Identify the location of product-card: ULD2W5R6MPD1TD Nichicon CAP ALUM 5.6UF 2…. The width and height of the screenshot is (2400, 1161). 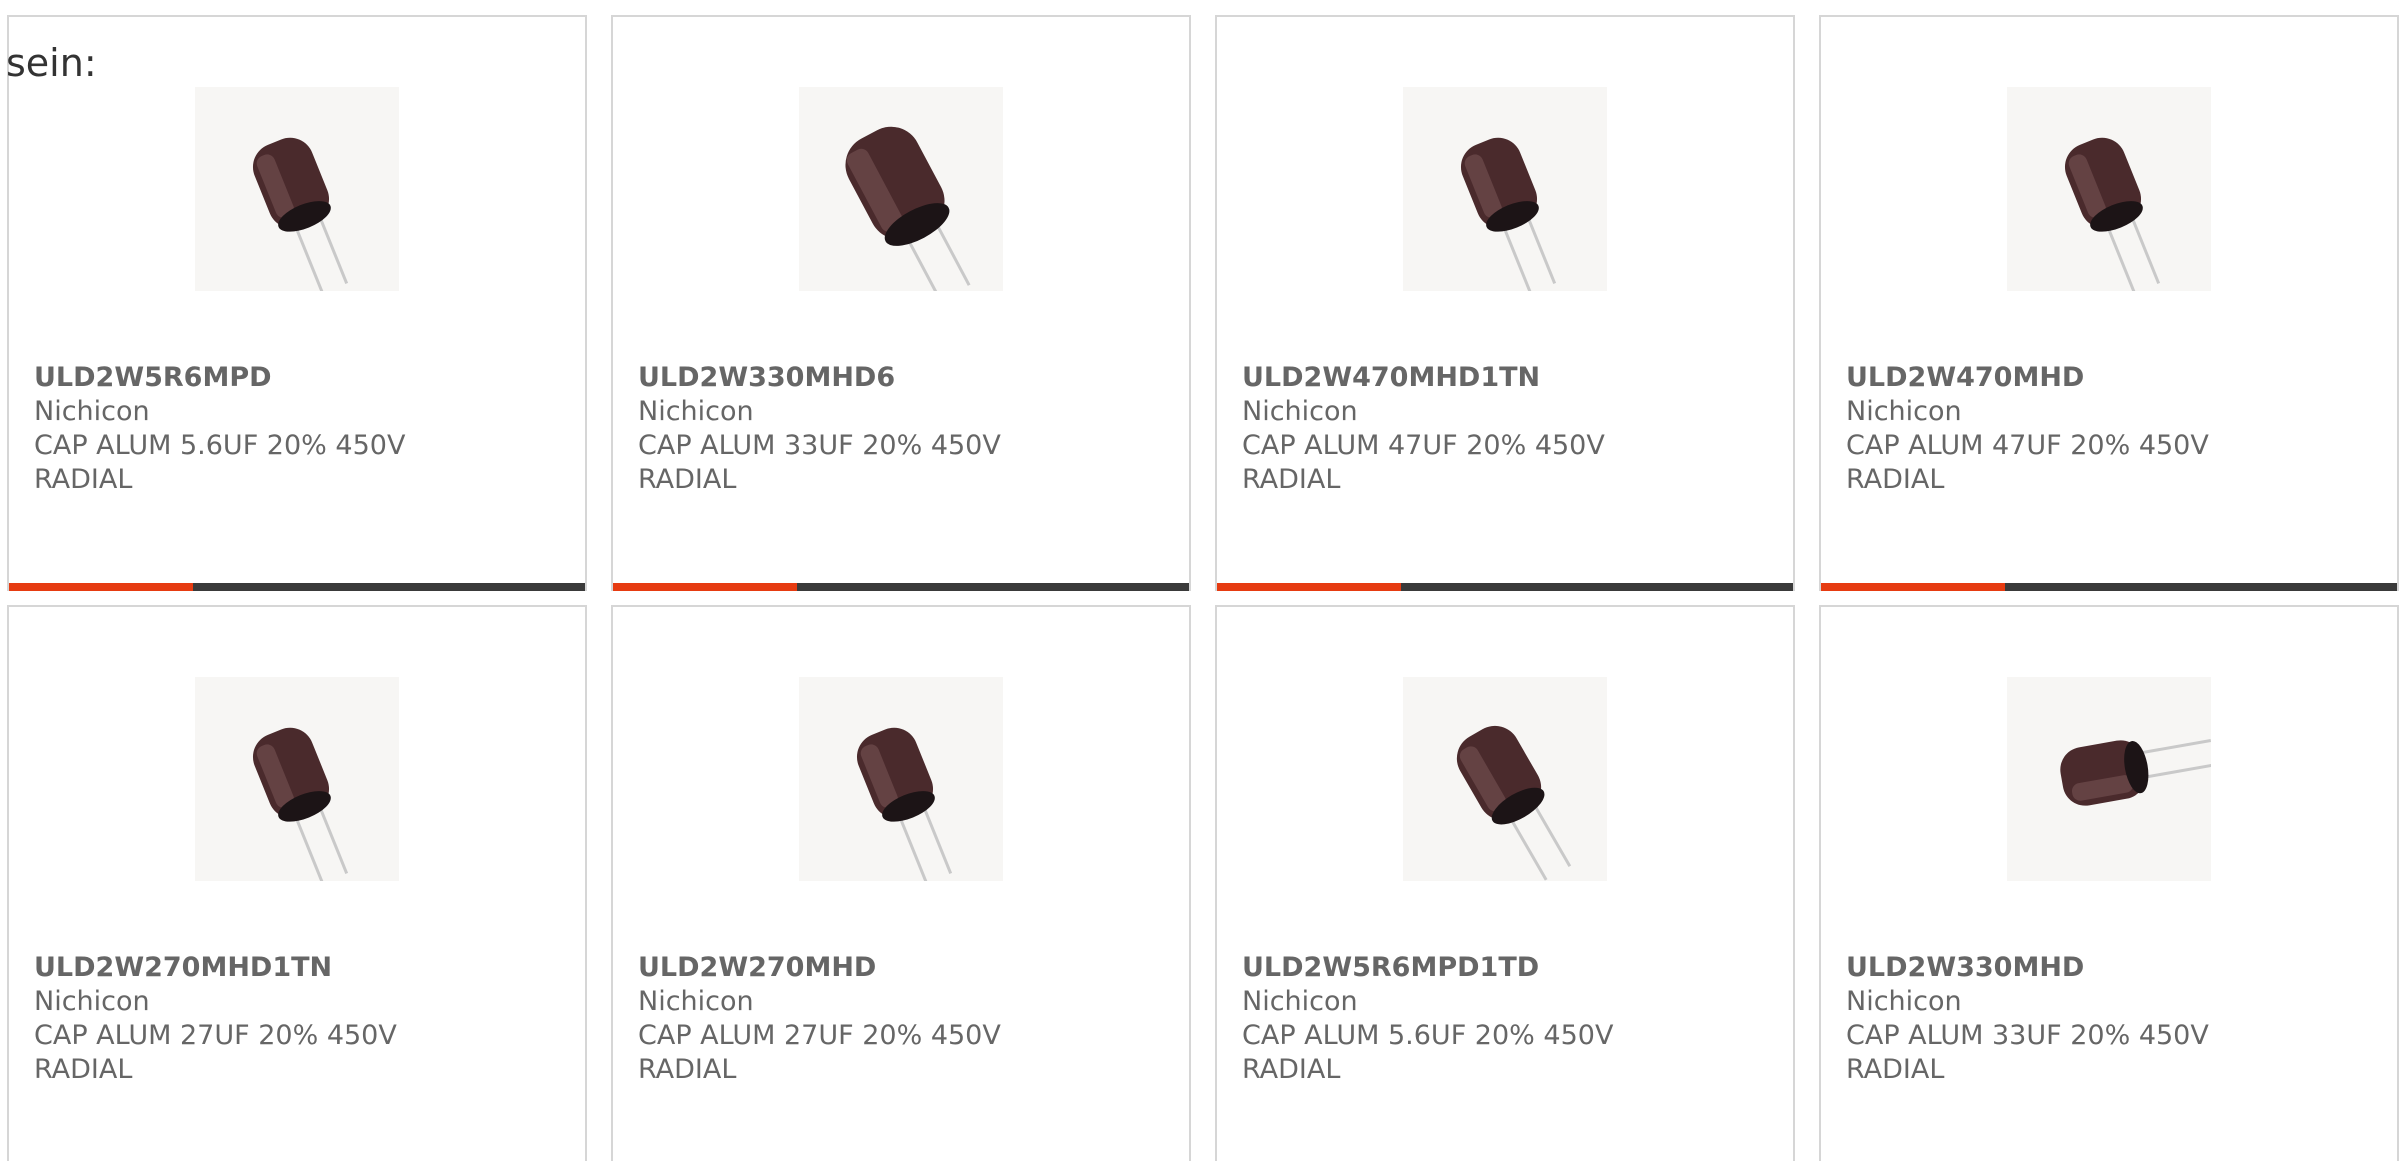
(1505, 883).